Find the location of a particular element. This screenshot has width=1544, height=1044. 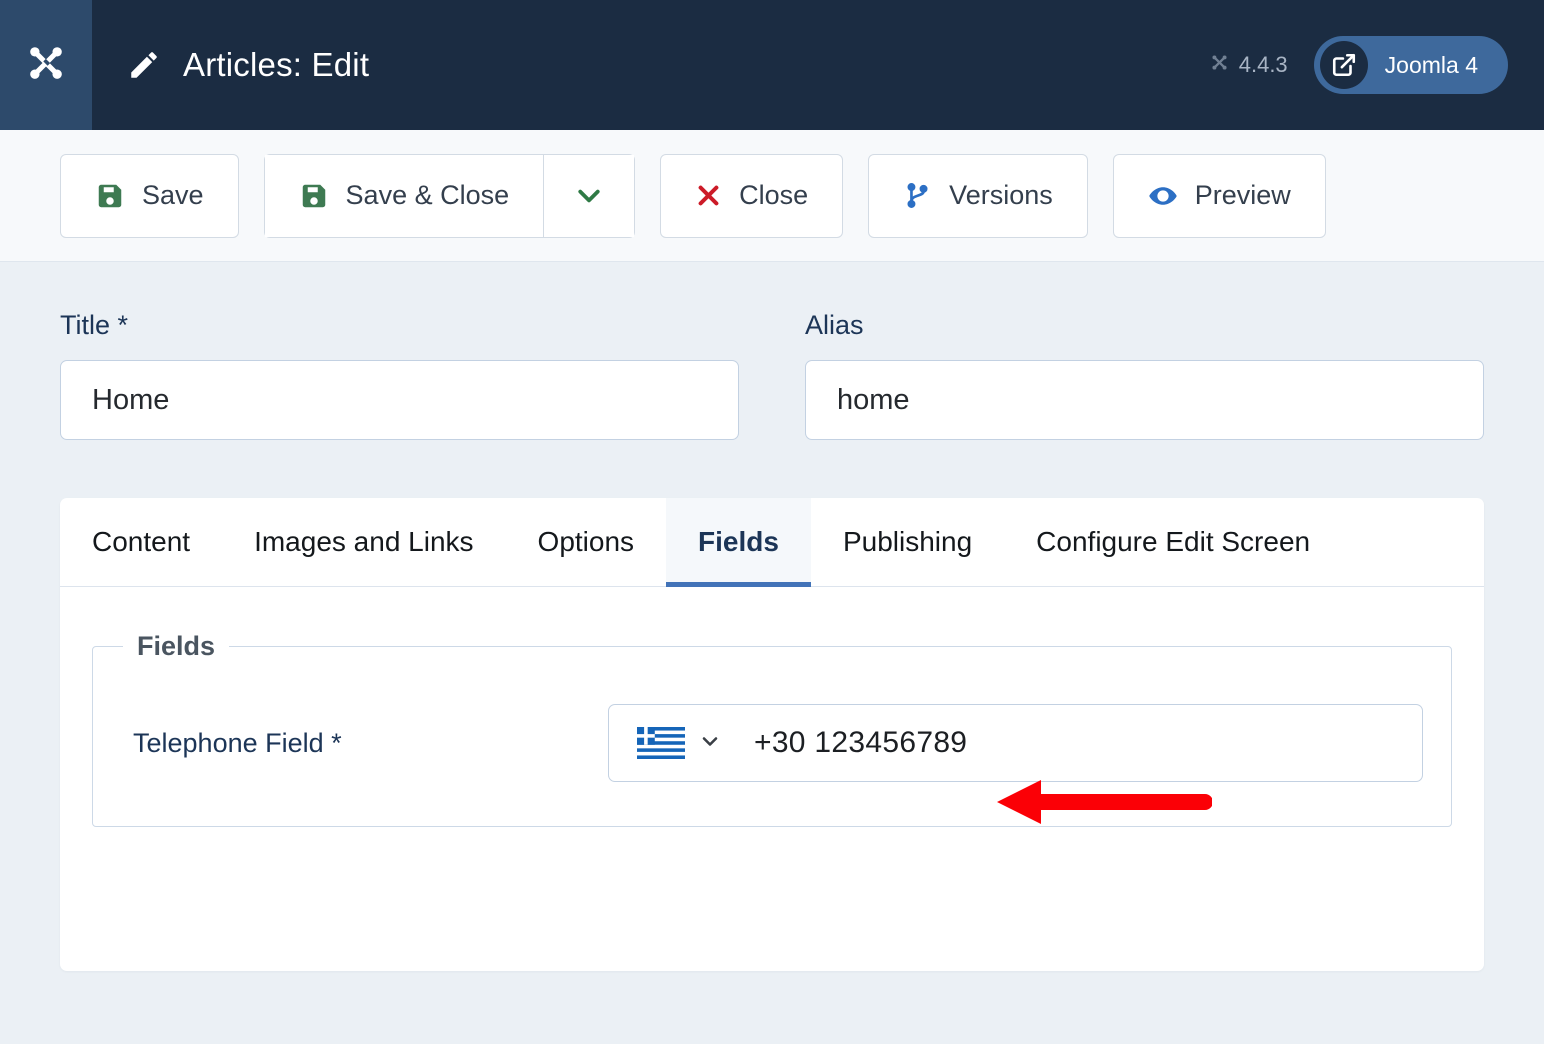

tab-content: Content is located at coordinates (141, 542).